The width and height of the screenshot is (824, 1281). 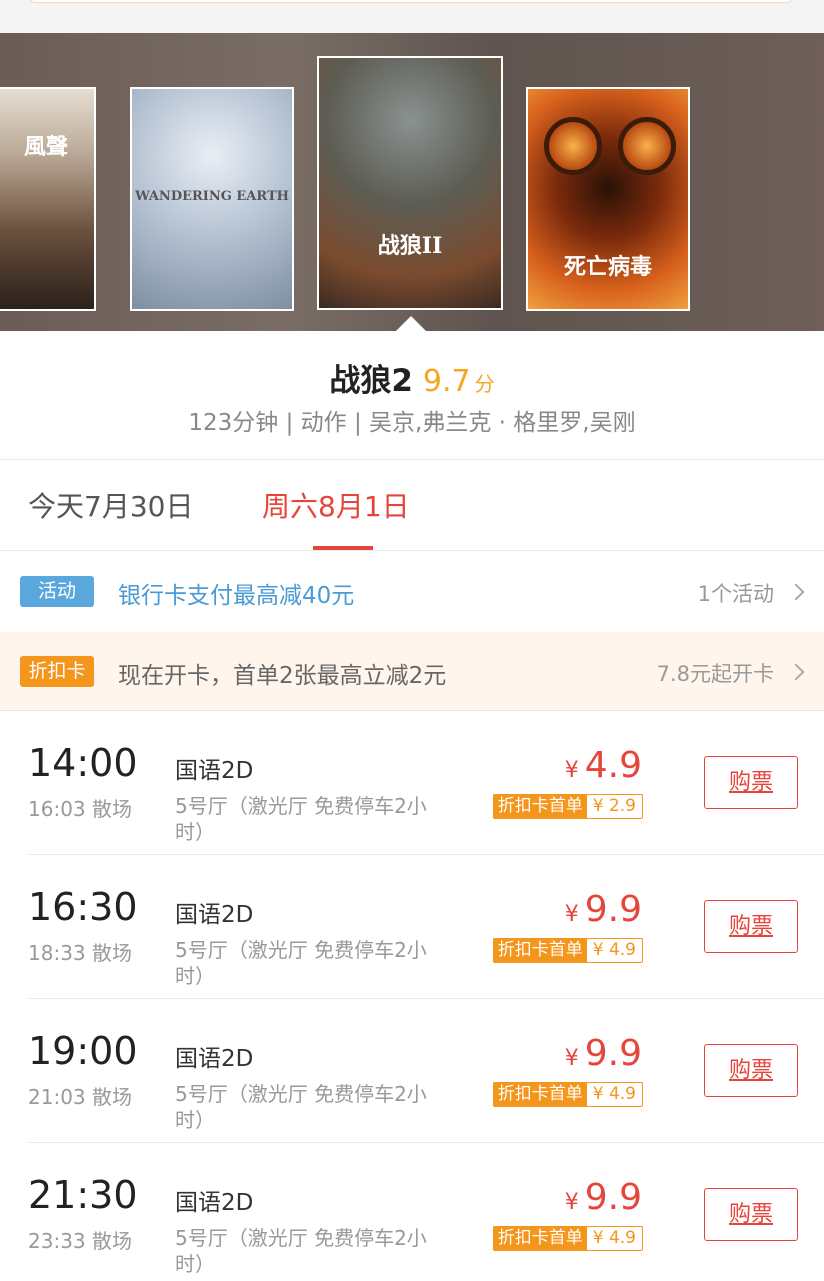 What do you see at coordinates (573, 146) in the screenshot?
I see `gasmask-lens-left` at bounding box center [573, 146].